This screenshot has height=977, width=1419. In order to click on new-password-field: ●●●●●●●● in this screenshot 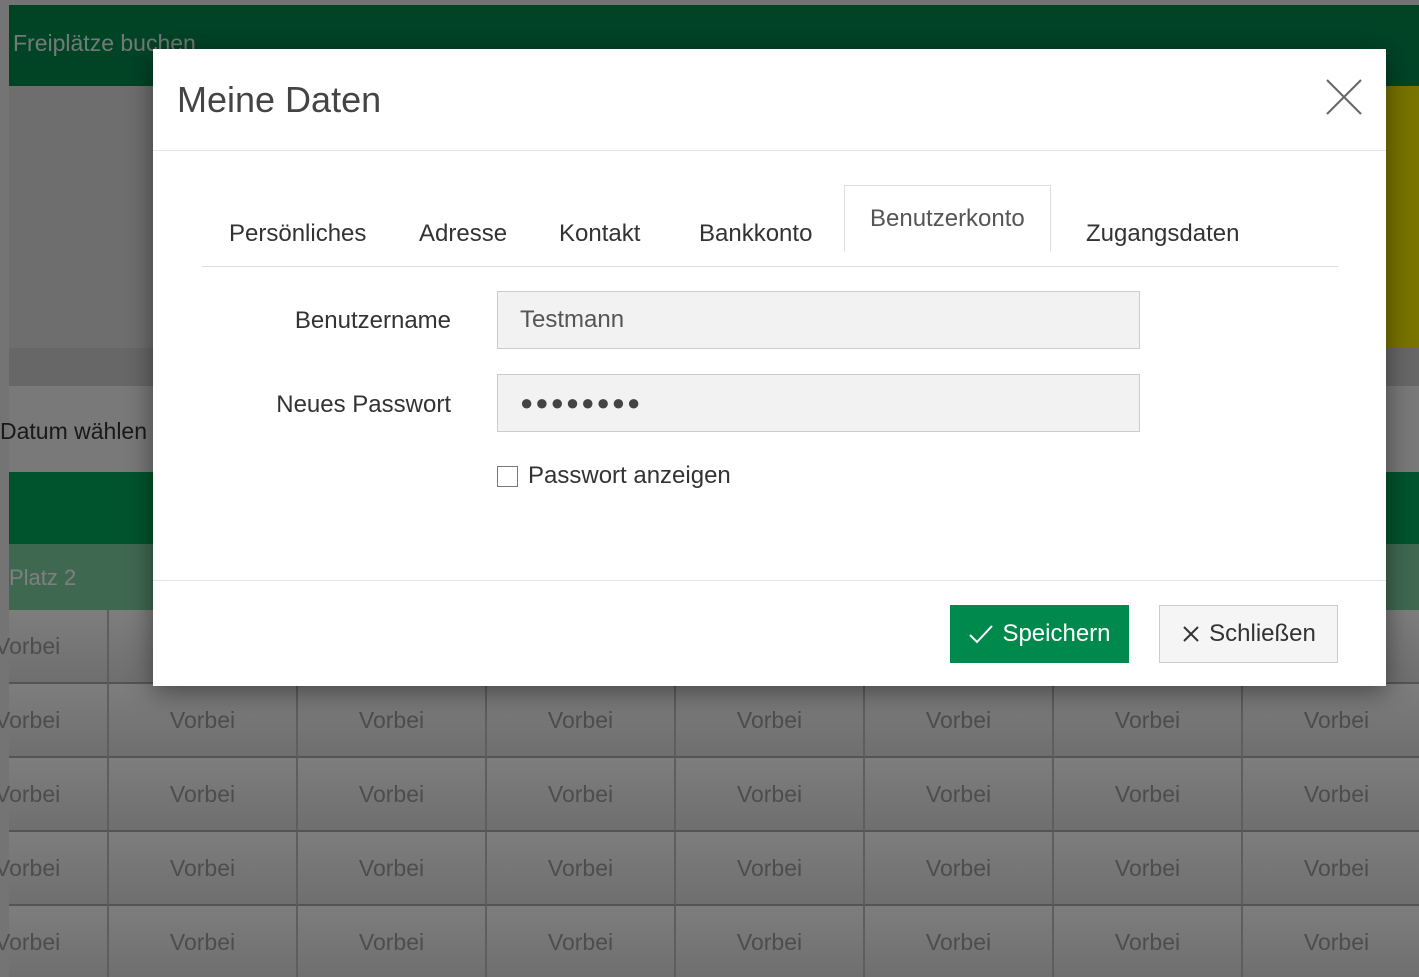, I will do `click(818, 403)`.